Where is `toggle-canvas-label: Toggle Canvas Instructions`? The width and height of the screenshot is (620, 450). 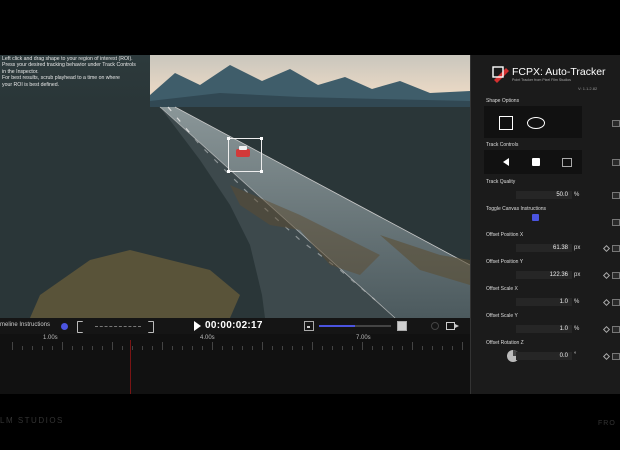
toggle-canvas-label: Toggle Canvas Instructions is located at coordinates (516, 209).